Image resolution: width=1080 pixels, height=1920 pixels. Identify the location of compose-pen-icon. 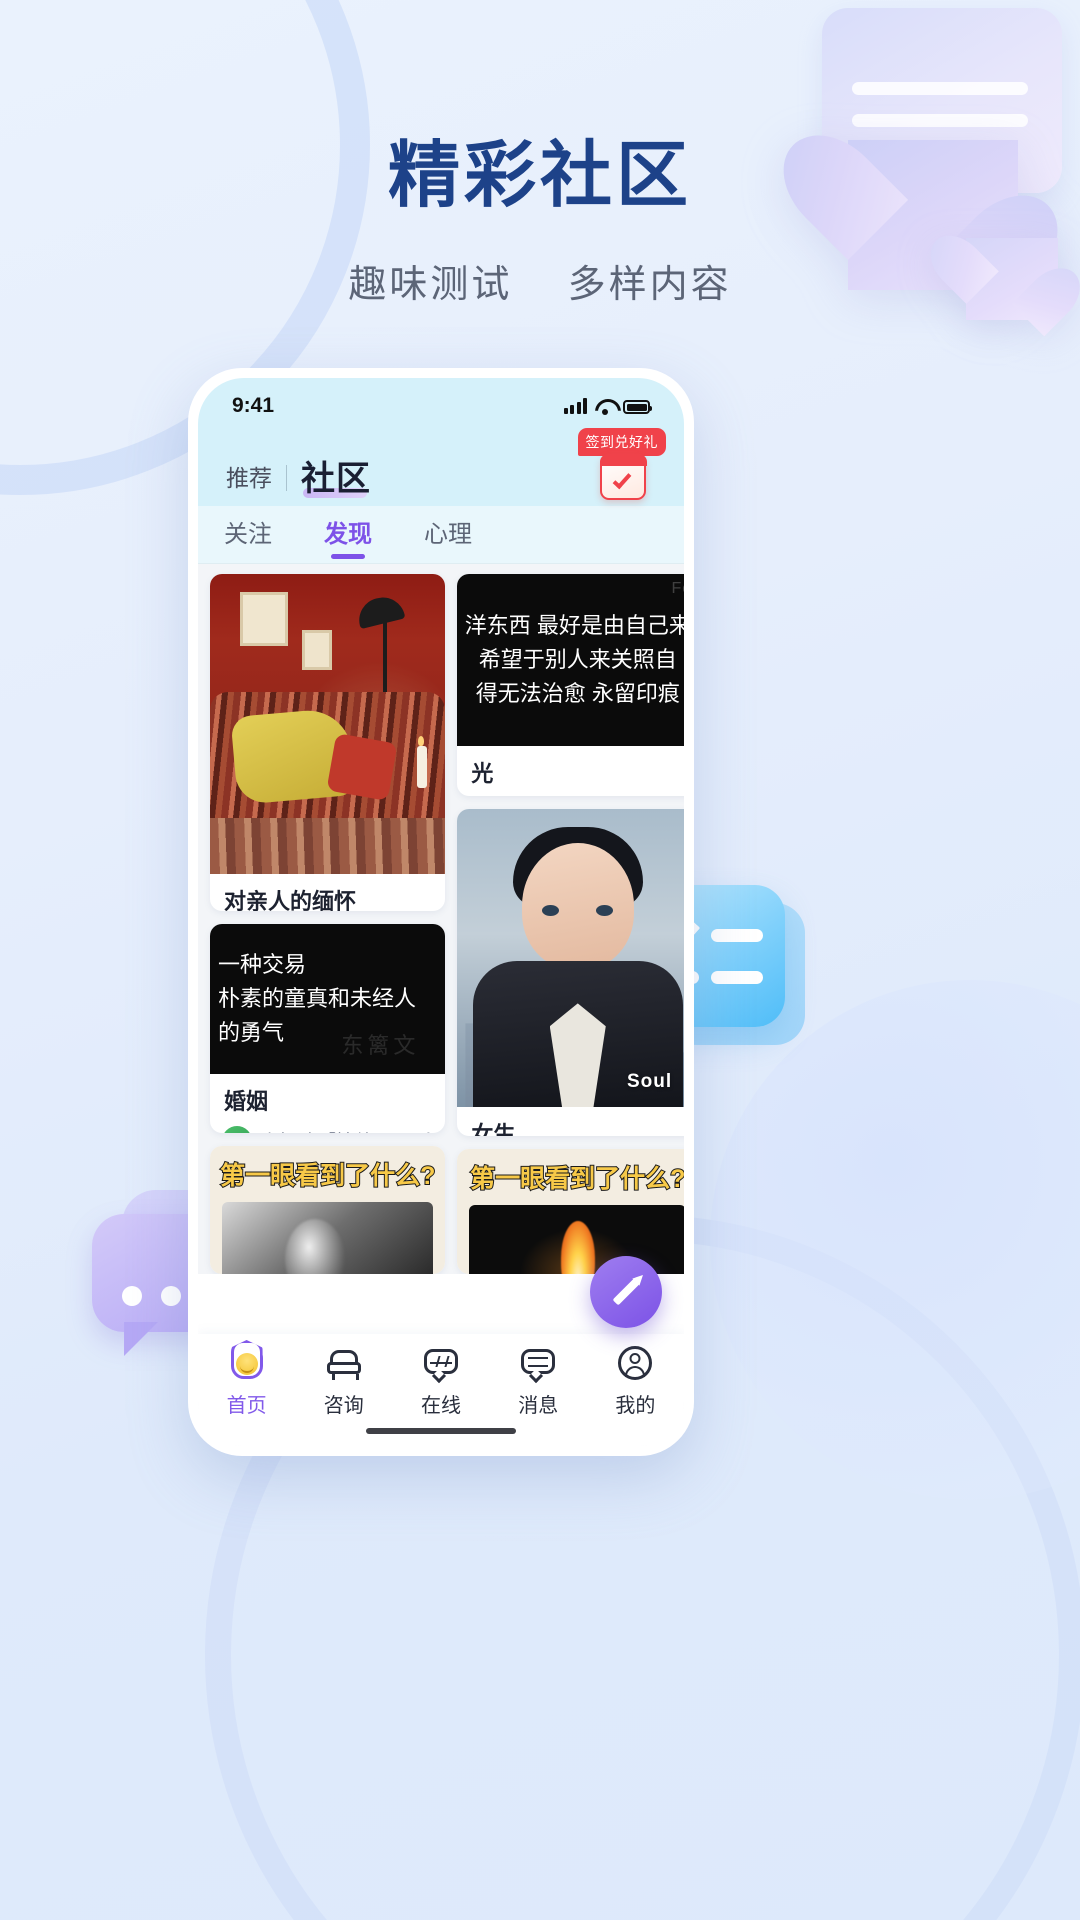
(626, 1292).